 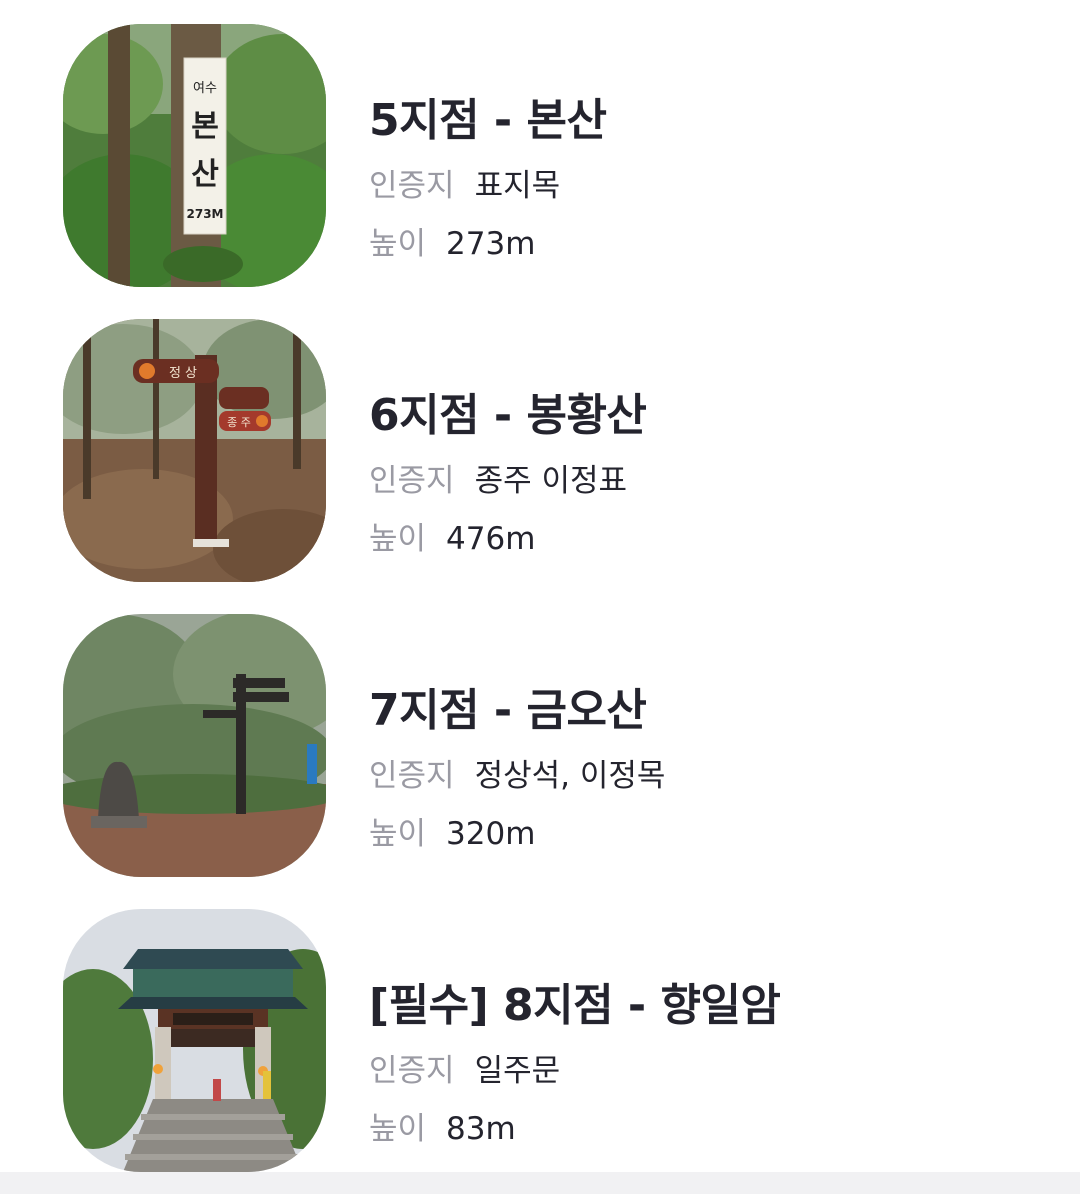 I want to click on spot-thumbnail: 여수 본 산 273M, so click(x=194, y=155).